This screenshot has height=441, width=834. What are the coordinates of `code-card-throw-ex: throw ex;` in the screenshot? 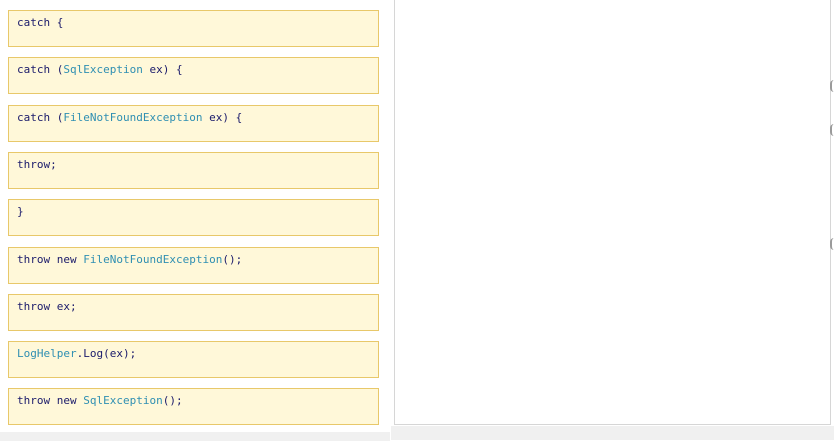 It's located at (193, 312).